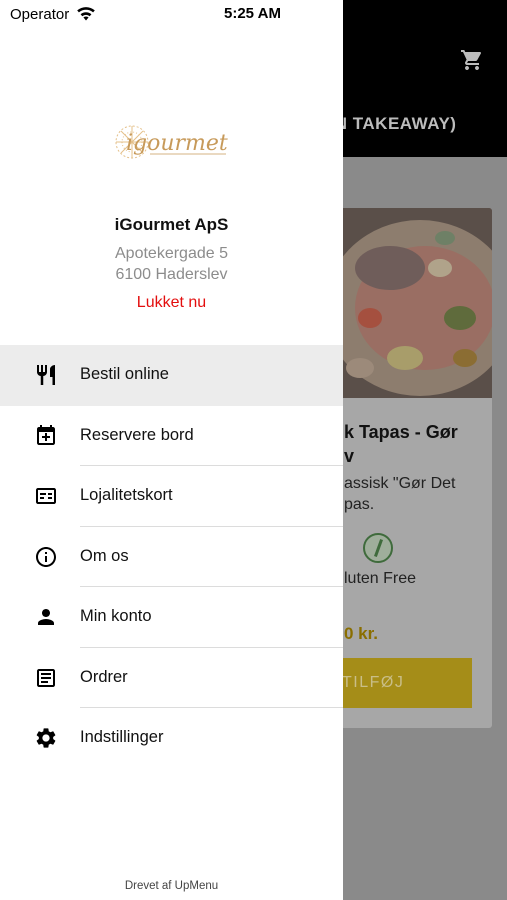 The width and height of the screenshot is (507, 900). I want to click on cart-icon, so click(472, 60).